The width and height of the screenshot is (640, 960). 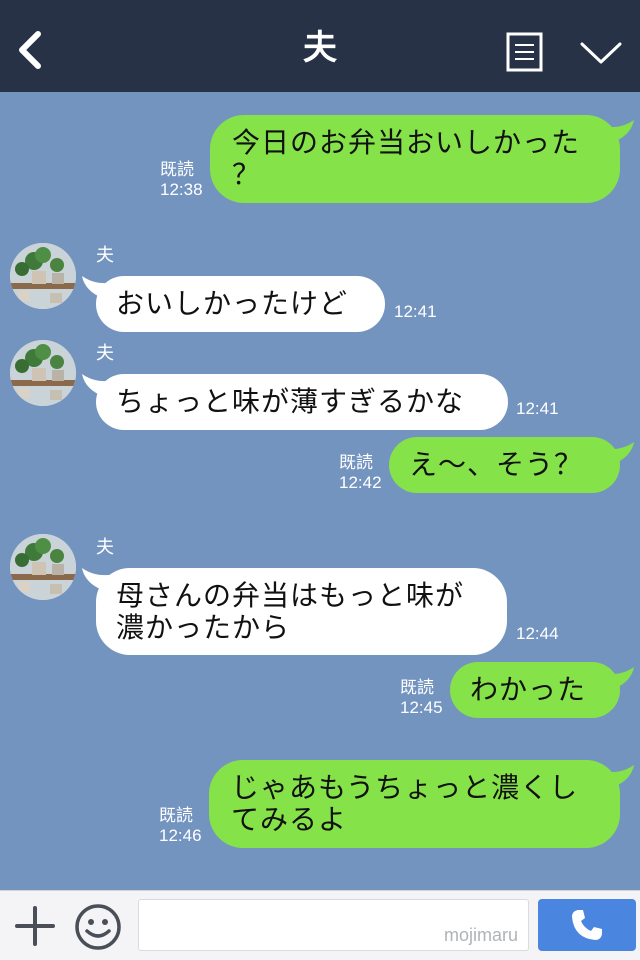 I want to click on chevron-down-icon, so click(x=601, y=53).